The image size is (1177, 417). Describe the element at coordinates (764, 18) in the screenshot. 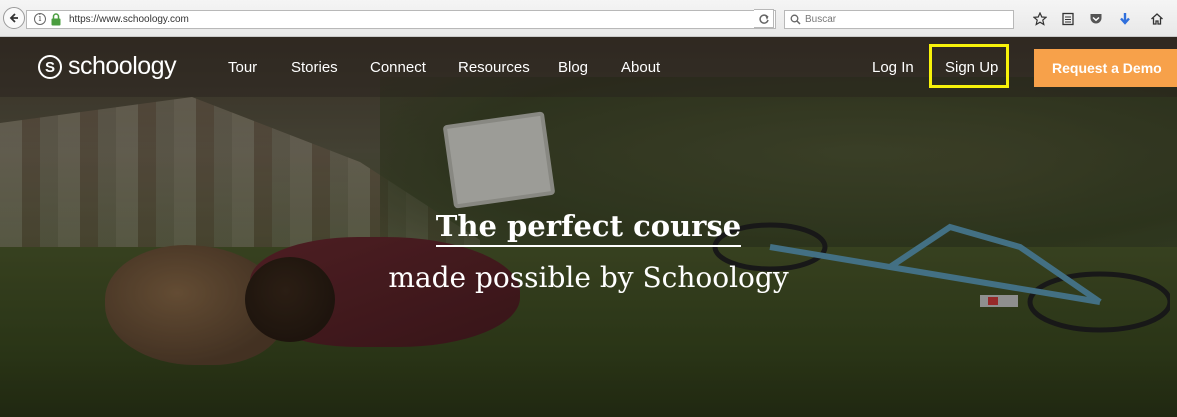

I see `reload-icon` at that location.